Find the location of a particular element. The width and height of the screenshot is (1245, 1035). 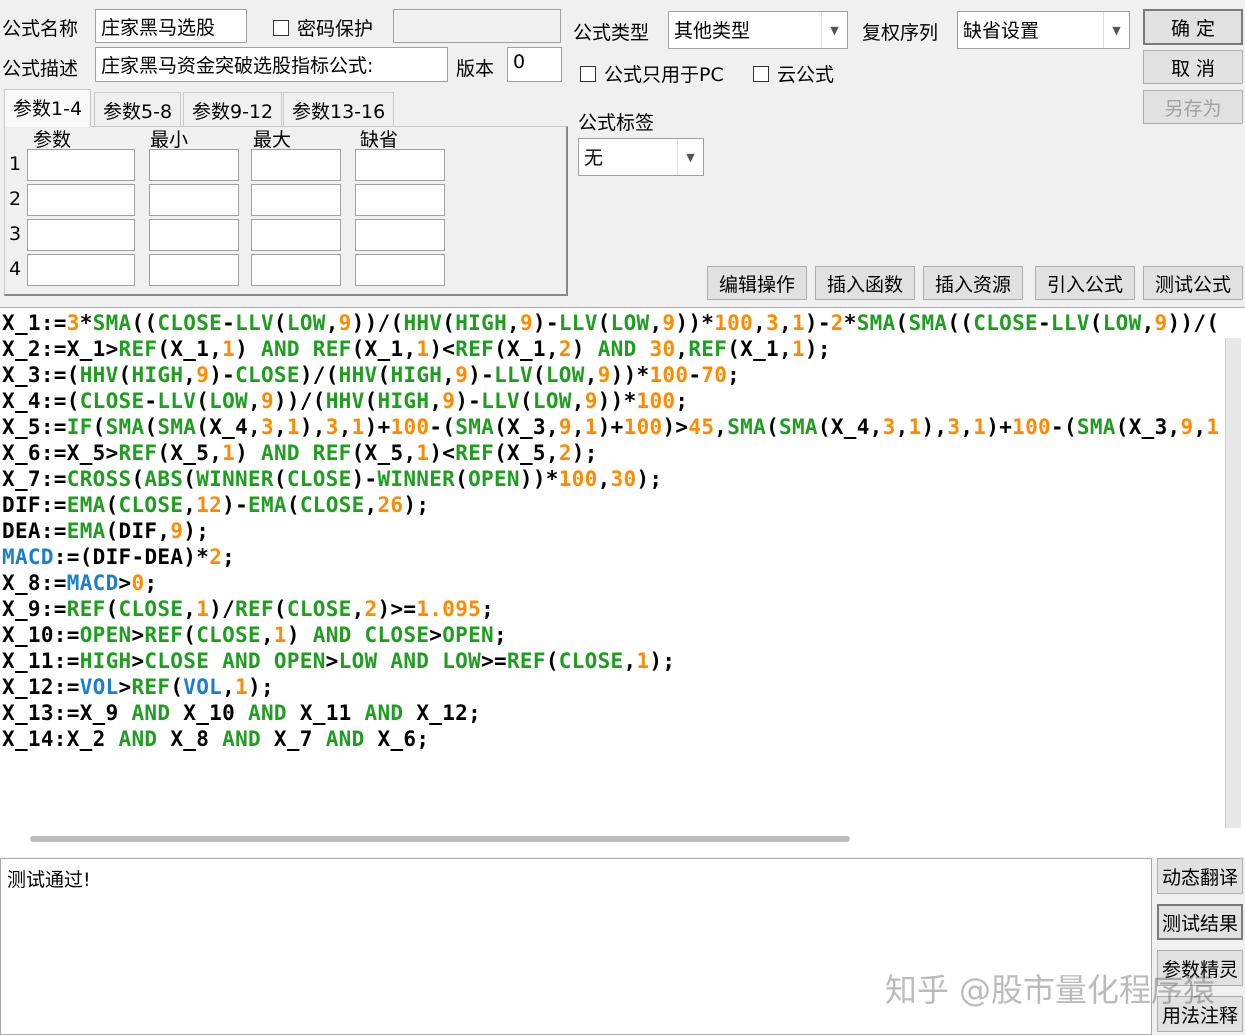

horizontal-scrollbar is located at coordinates (440, 839).